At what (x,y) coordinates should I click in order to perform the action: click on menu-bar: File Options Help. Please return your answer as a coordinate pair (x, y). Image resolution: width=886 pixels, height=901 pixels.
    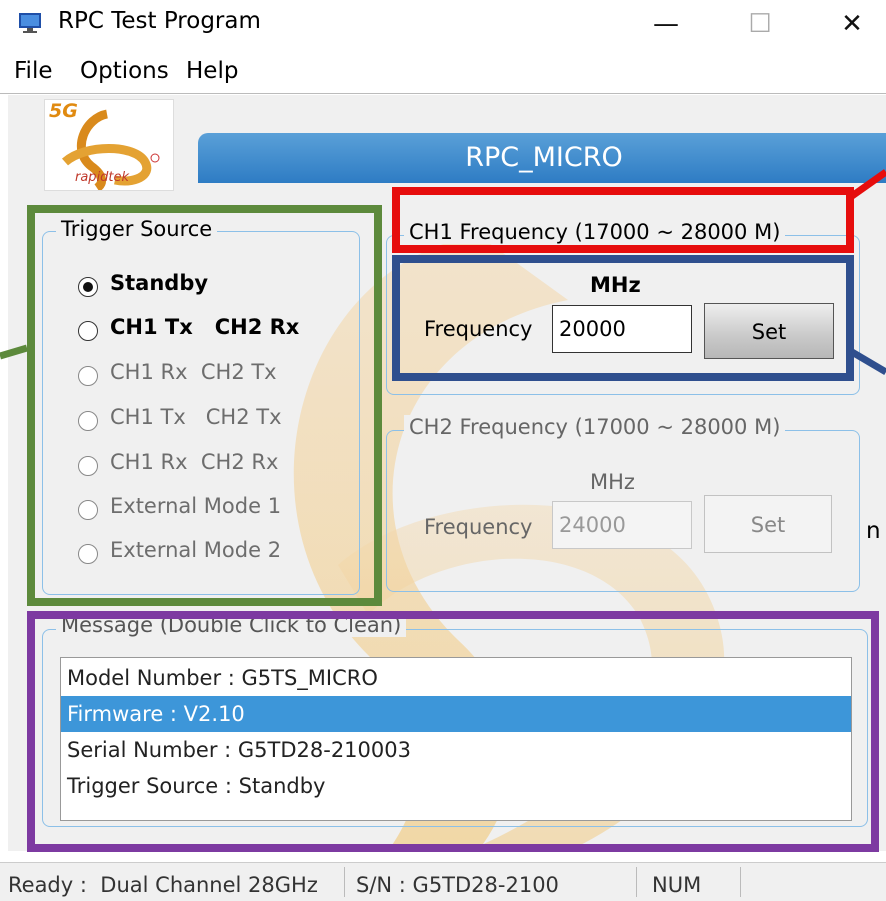
    Looking at the image, I should click on (443, 71).